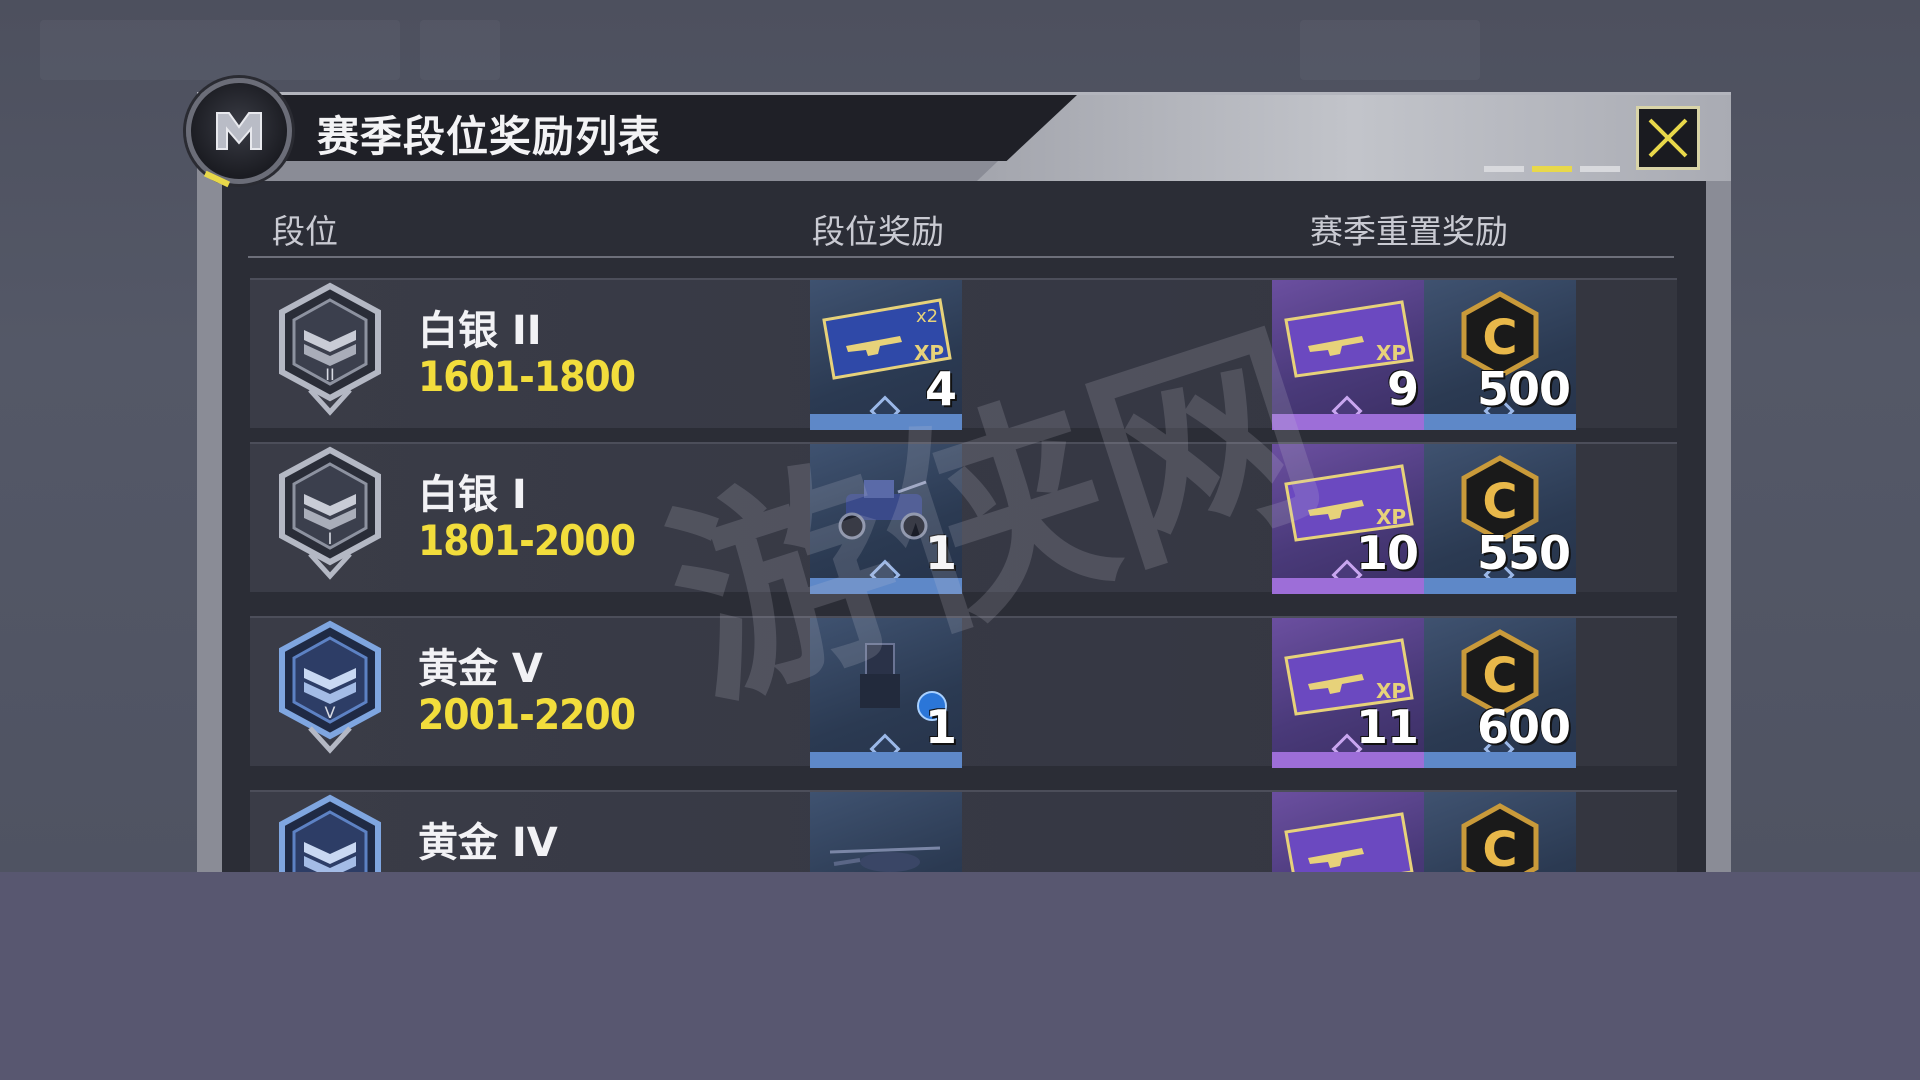  What do you see at coordinates (1523, 553) in the screenshot?
I see `reward-count: 550` at bounding box center [1523, 553].